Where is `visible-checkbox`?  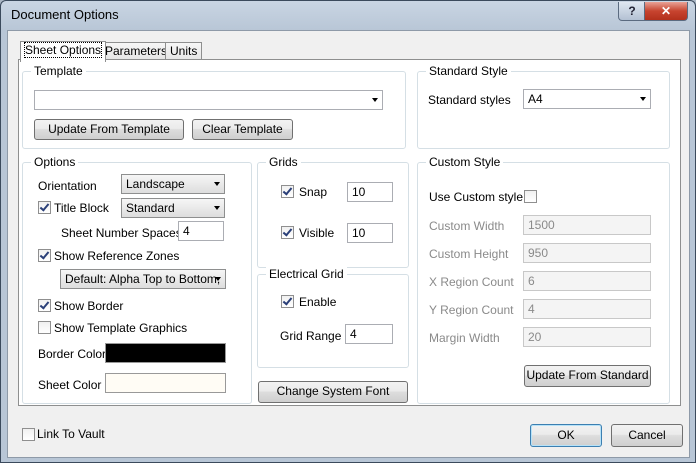
visible-checkbox is located at coordinates (287, 232).